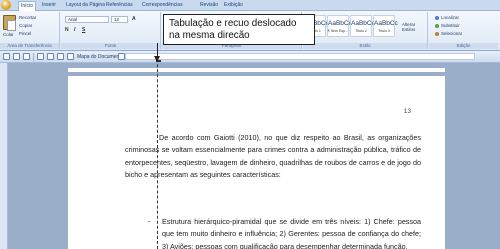  What do you see at coordinates (209, 35) in the screenshot?
I see `callout-text-line-2: na mesma direcão` at bounding box center [209, 35].